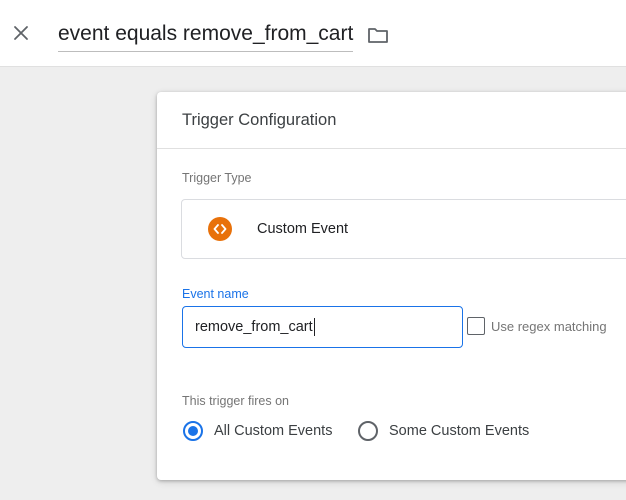 The width and height of the screenshot is (626, 500). Describe the element at coordinates (368, 431) in the screenshot. I see `radio-button-unselected` at that location.